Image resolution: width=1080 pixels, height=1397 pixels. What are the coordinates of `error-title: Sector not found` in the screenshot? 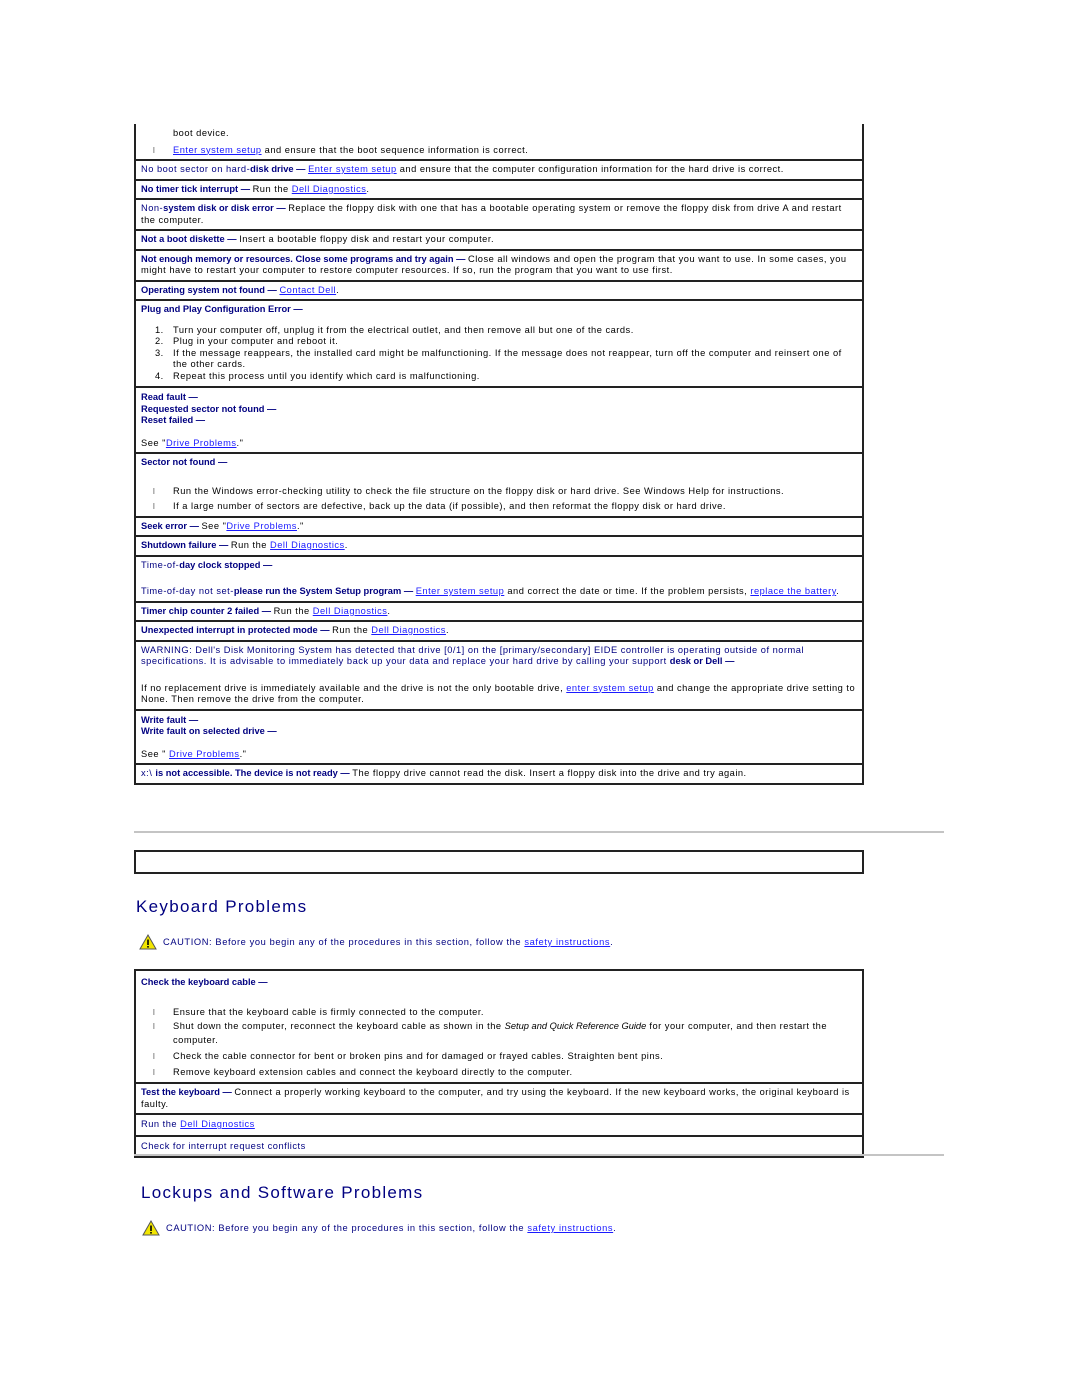 It's located at (178, 462).